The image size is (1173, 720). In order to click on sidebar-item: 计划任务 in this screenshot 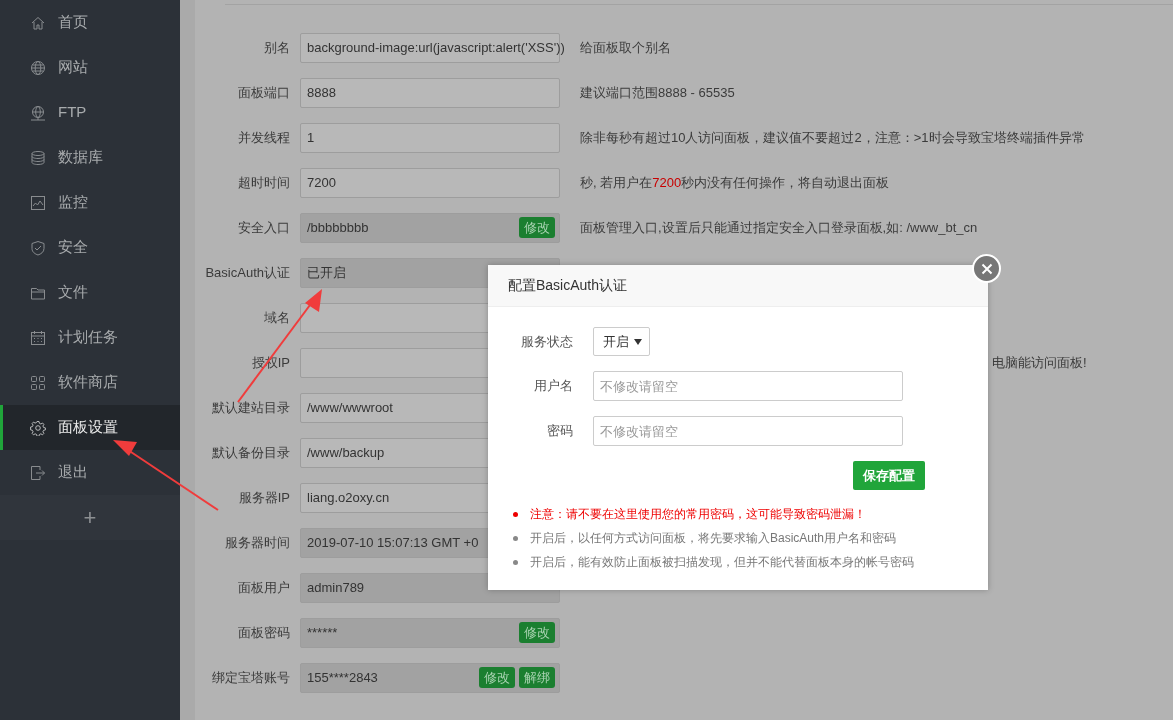, I will do `click(90, 337)`.